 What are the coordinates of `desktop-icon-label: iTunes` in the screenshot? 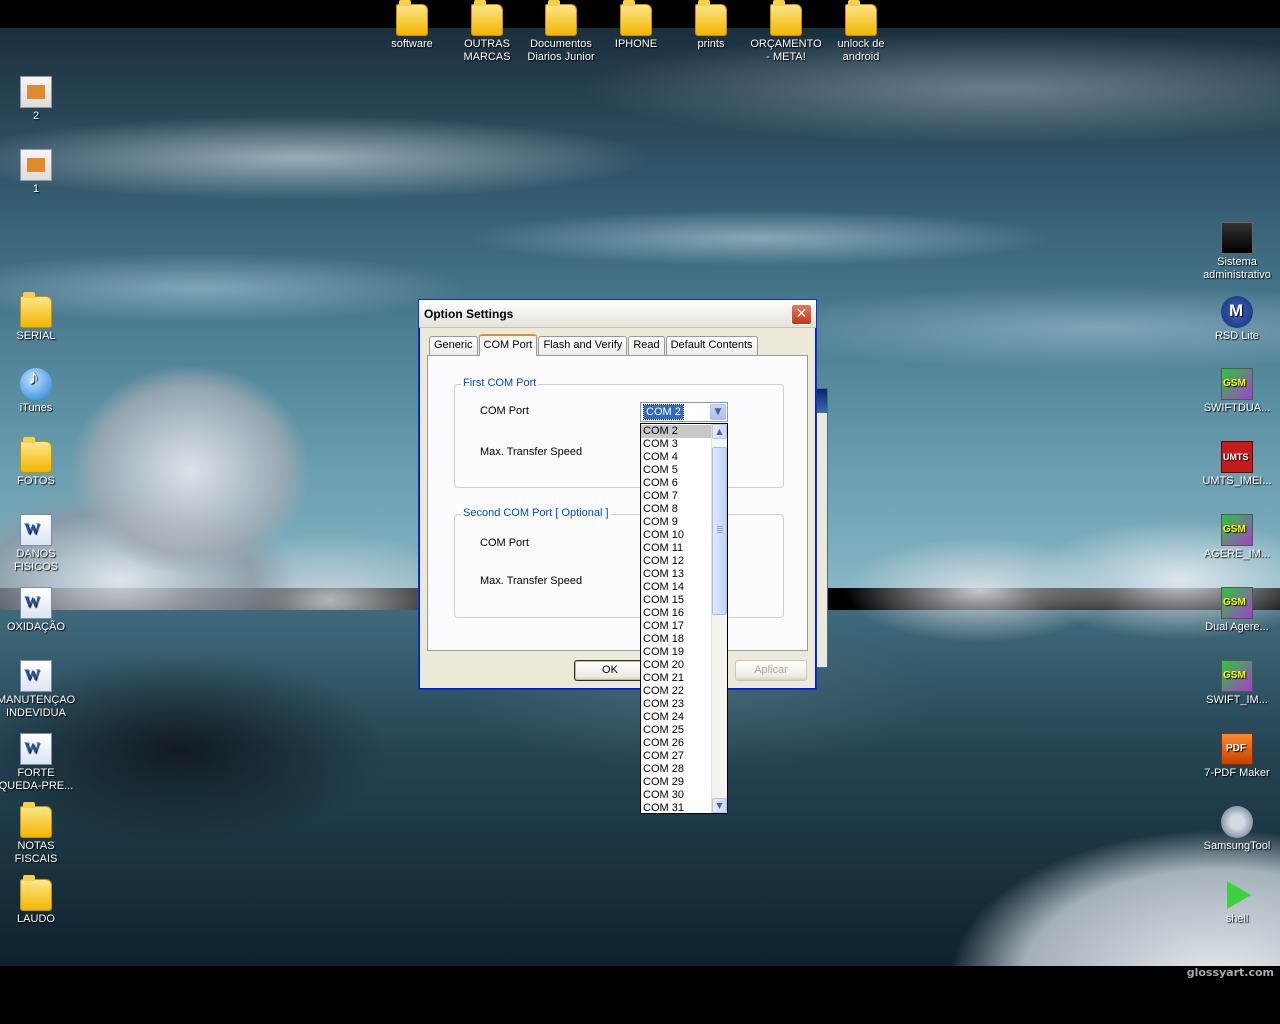 It's located at (36, 408).